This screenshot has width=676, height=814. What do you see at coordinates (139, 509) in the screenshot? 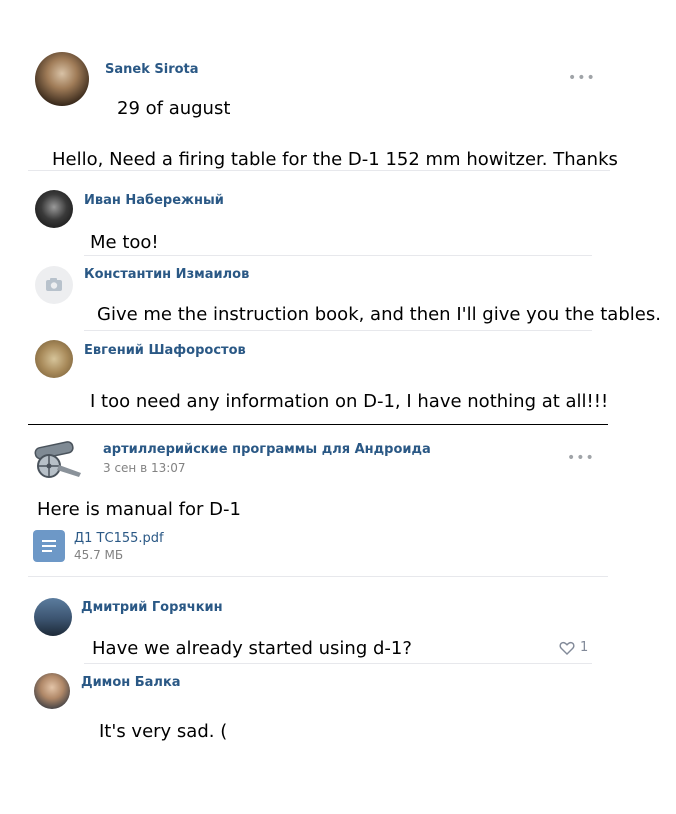
I see `repost-text: Here is manual for D-1` at bounding box center [139, 509].